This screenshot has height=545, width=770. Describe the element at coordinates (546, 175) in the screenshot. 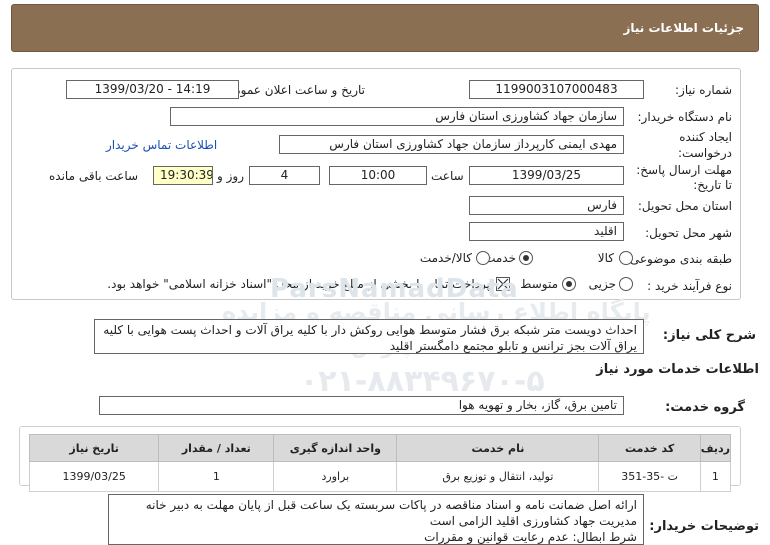

I see `deadline-date-field: 1399/03/25` at that location.